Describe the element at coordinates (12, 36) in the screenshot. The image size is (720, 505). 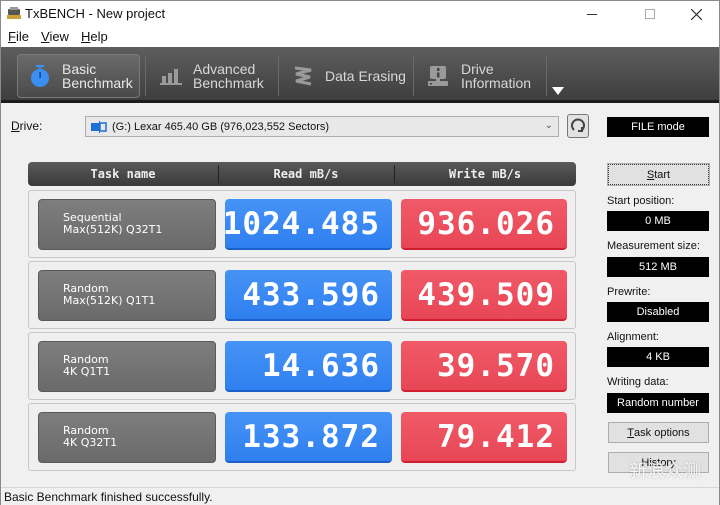
I see `menu-file-mnemonic: F` at that location.